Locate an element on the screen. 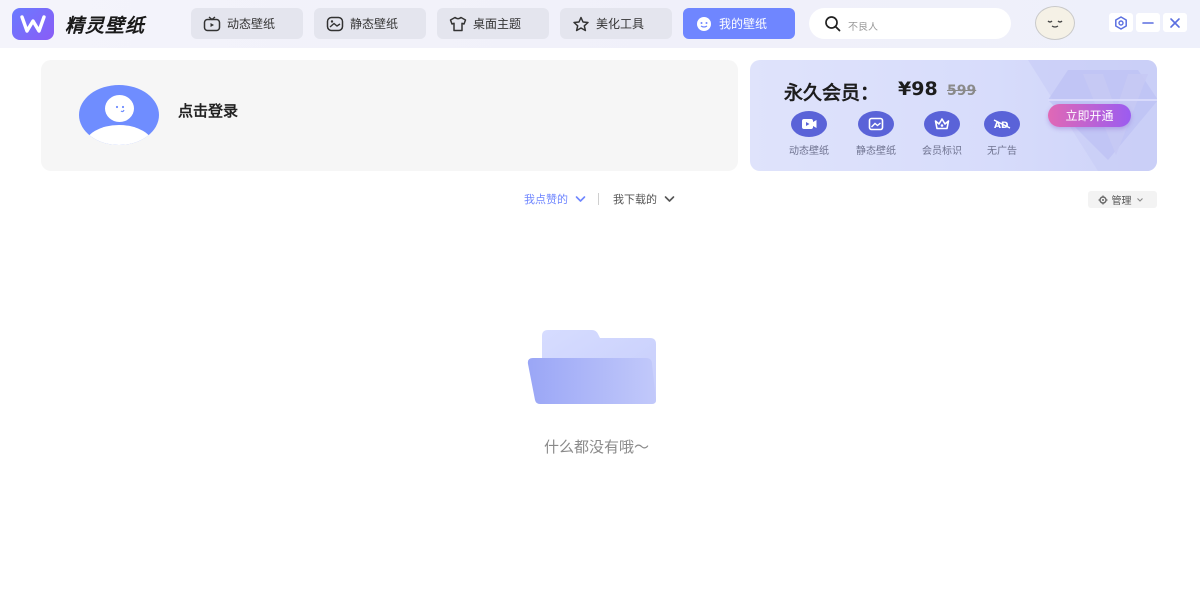 The width and height of the screenshot is (1200, 600). logo-w-icon is located at coordinates (33, 24).